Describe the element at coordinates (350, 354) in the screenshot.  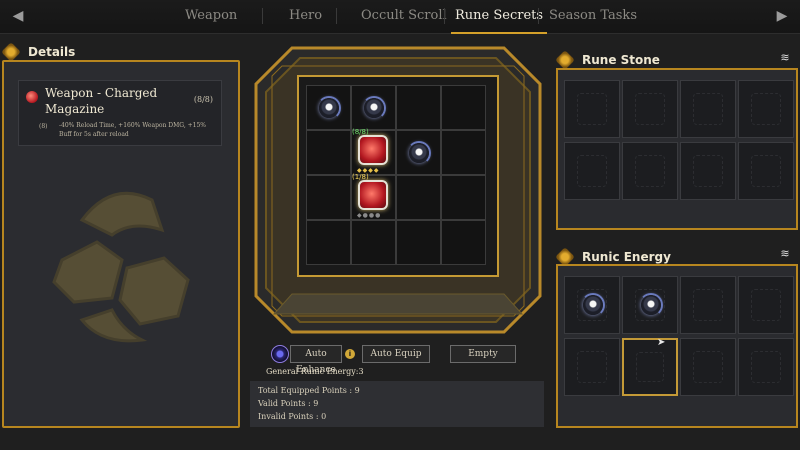
I see `info-icon: i` at that location.